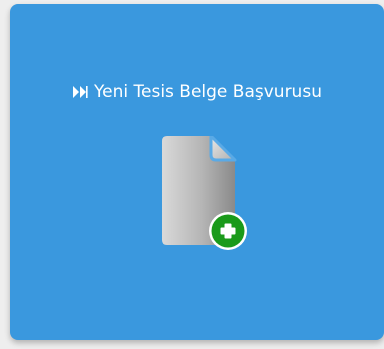  What do you see at coordinates (203, 193) in the screenshot?
I see `document-add-icon` at bounding box center [203, 193].